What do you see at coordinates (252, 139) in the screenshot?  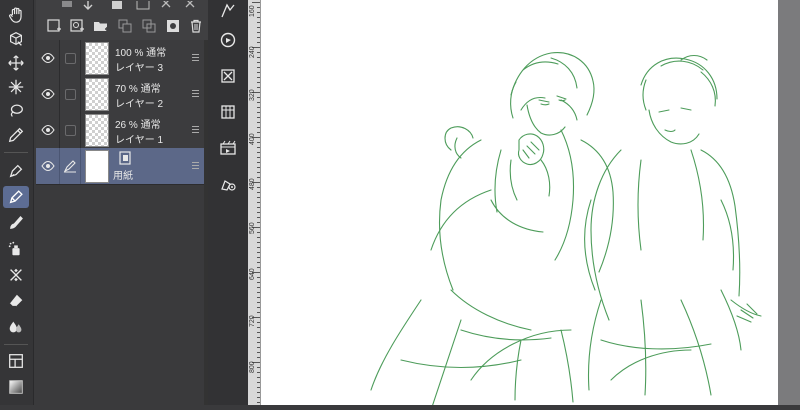 I see `ruler-label: 400` at bounding box center [252, 139].